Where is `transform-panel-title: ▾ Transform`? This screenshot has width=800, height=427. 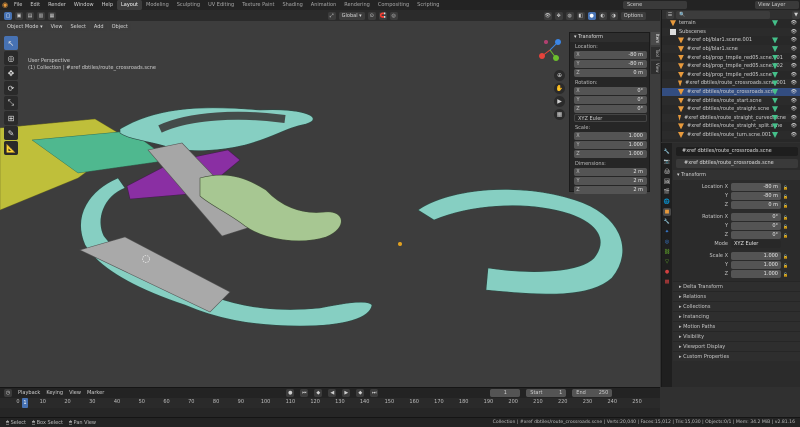
transform-panel-title: ▾ Transform is located at coordinates (609, 37).